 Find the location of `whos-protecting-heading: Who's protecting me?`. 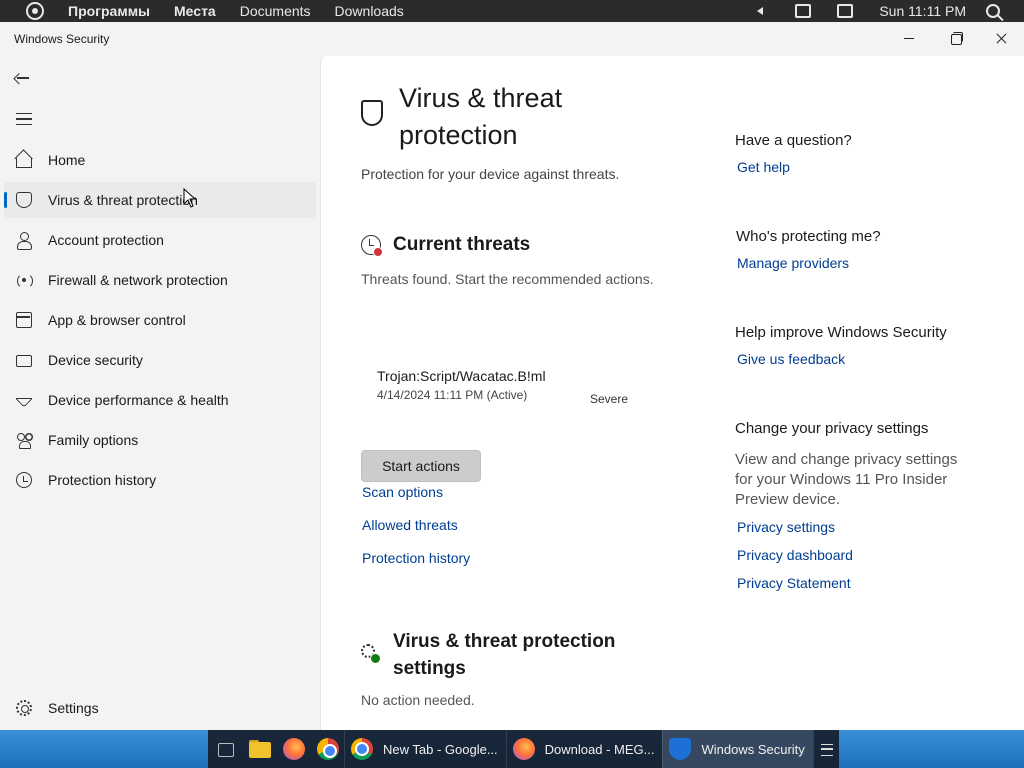

whos-protecting-heading: Who's protecting me? is located at coordinates (808, 236).